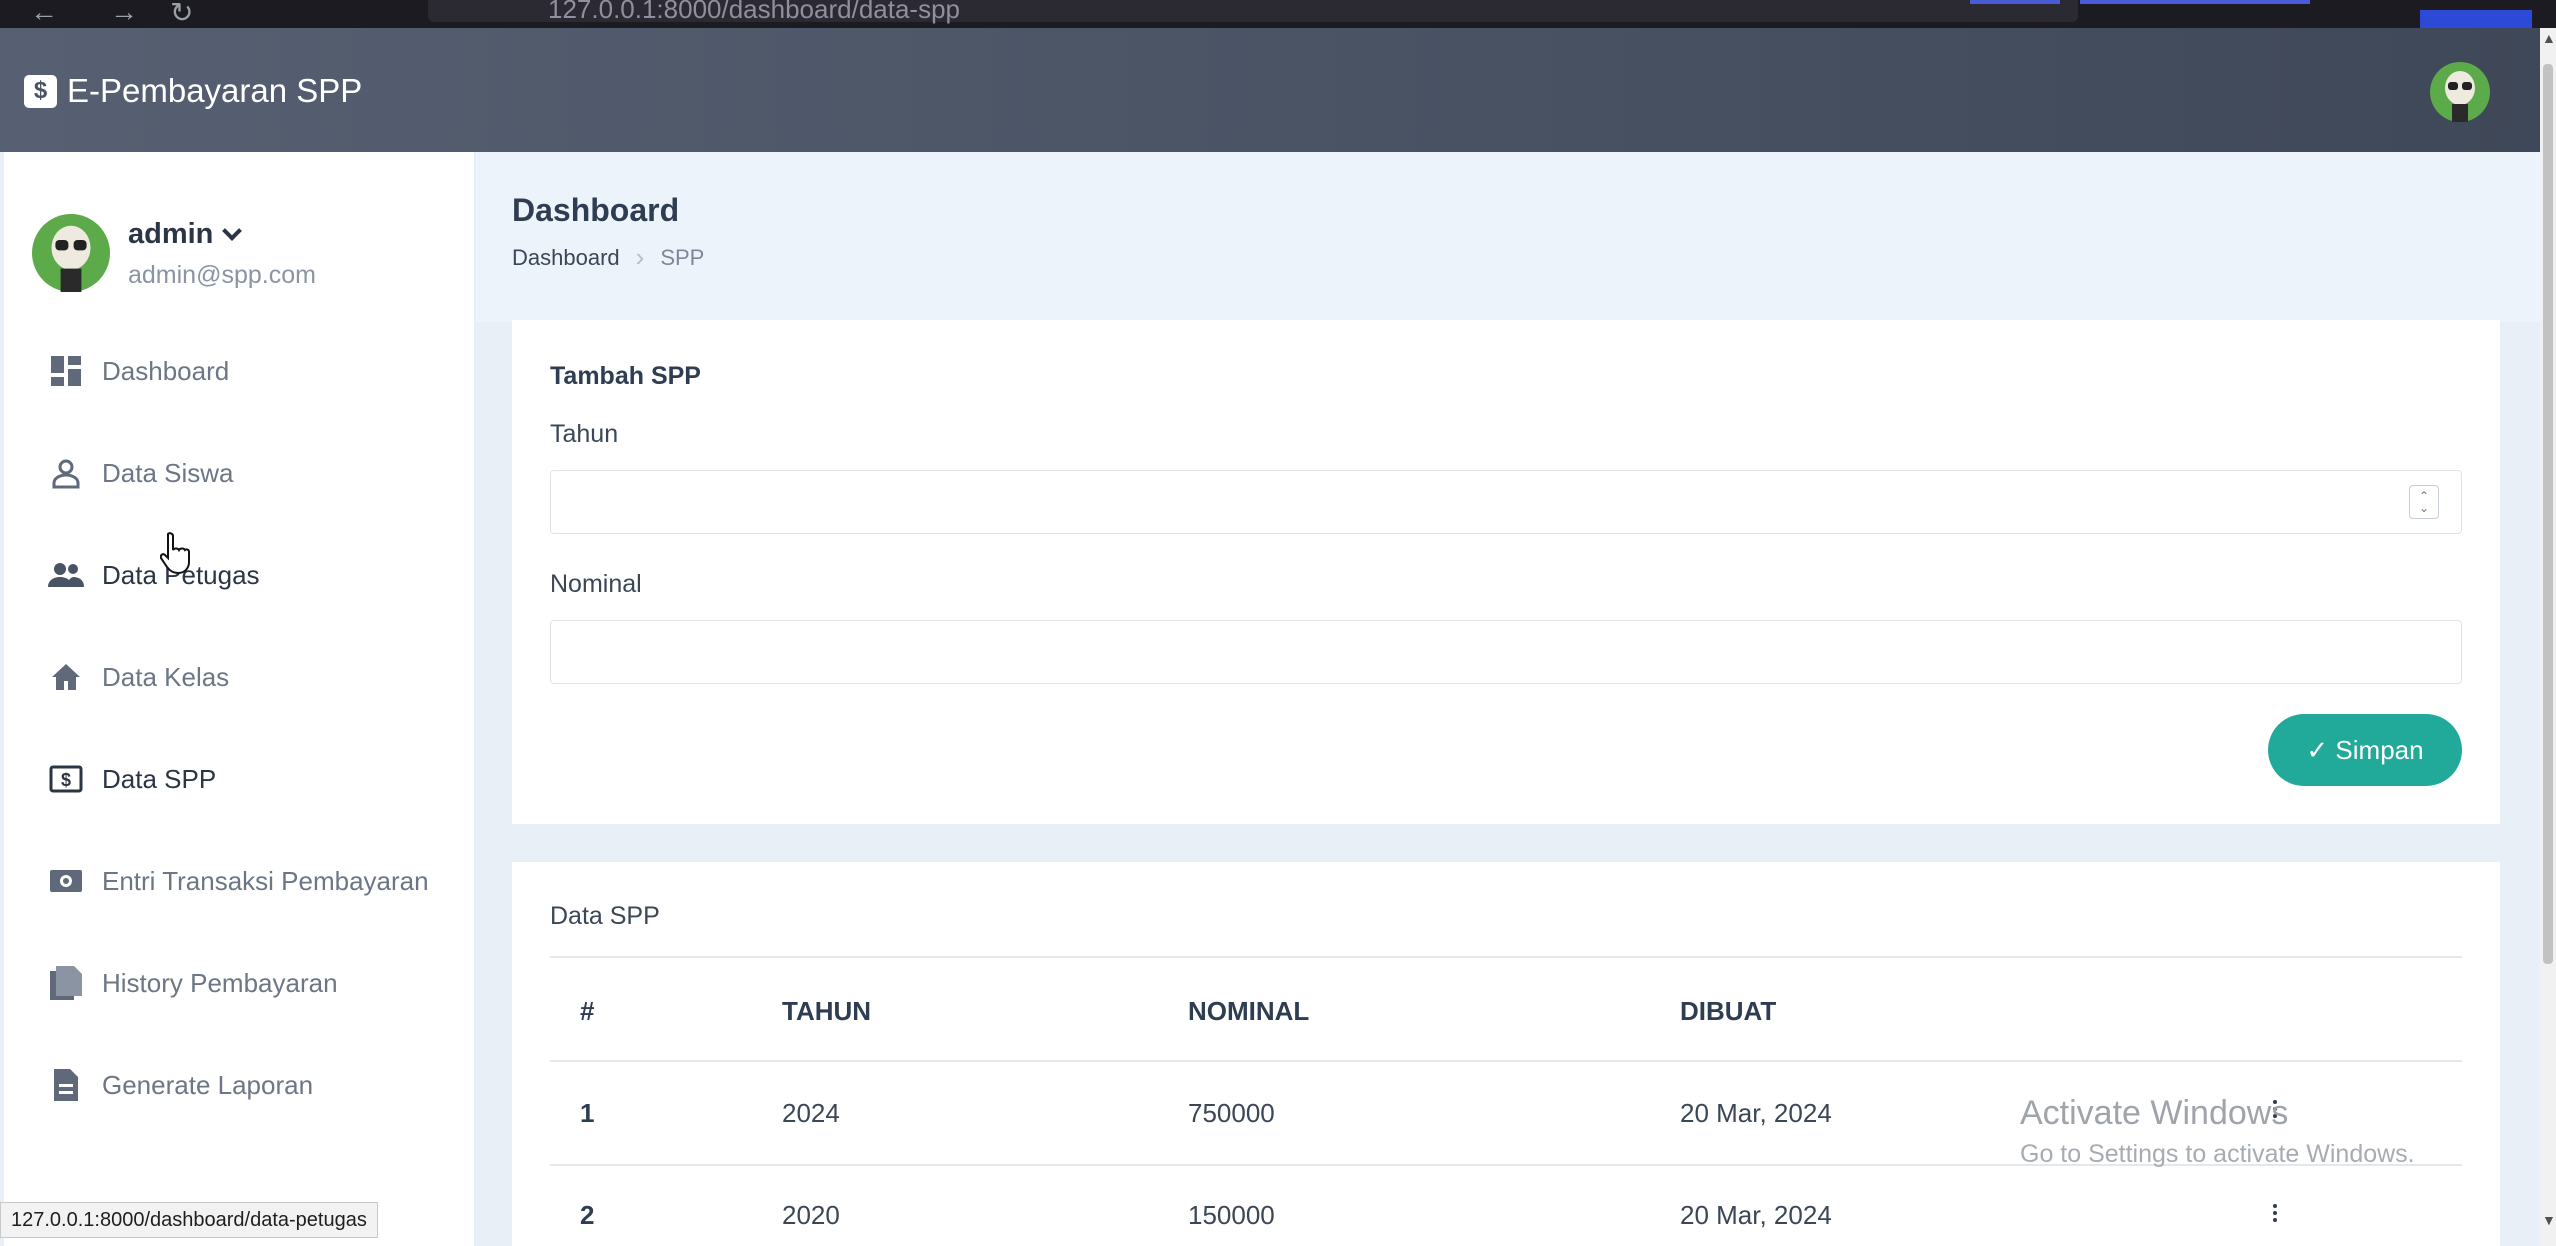 The height and width of the screenshot is (1246, 2556). I want to click on column-header-number: #, so click(587, 1011).